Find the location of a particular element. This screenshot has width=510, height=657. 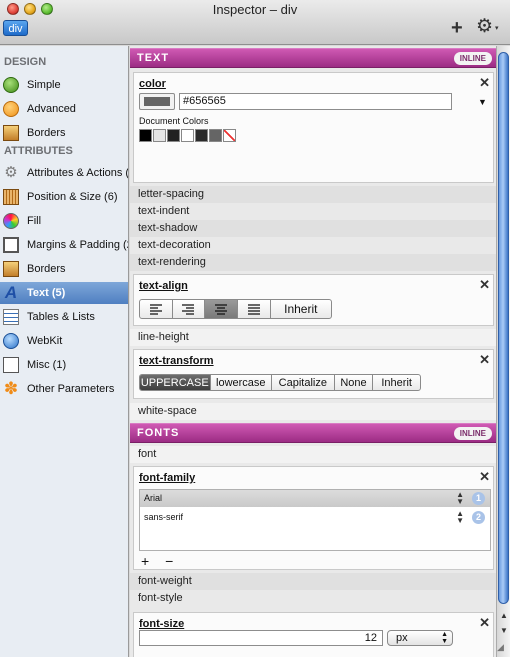

add-remove-buttons: + − is located at coordinates (160, 561).